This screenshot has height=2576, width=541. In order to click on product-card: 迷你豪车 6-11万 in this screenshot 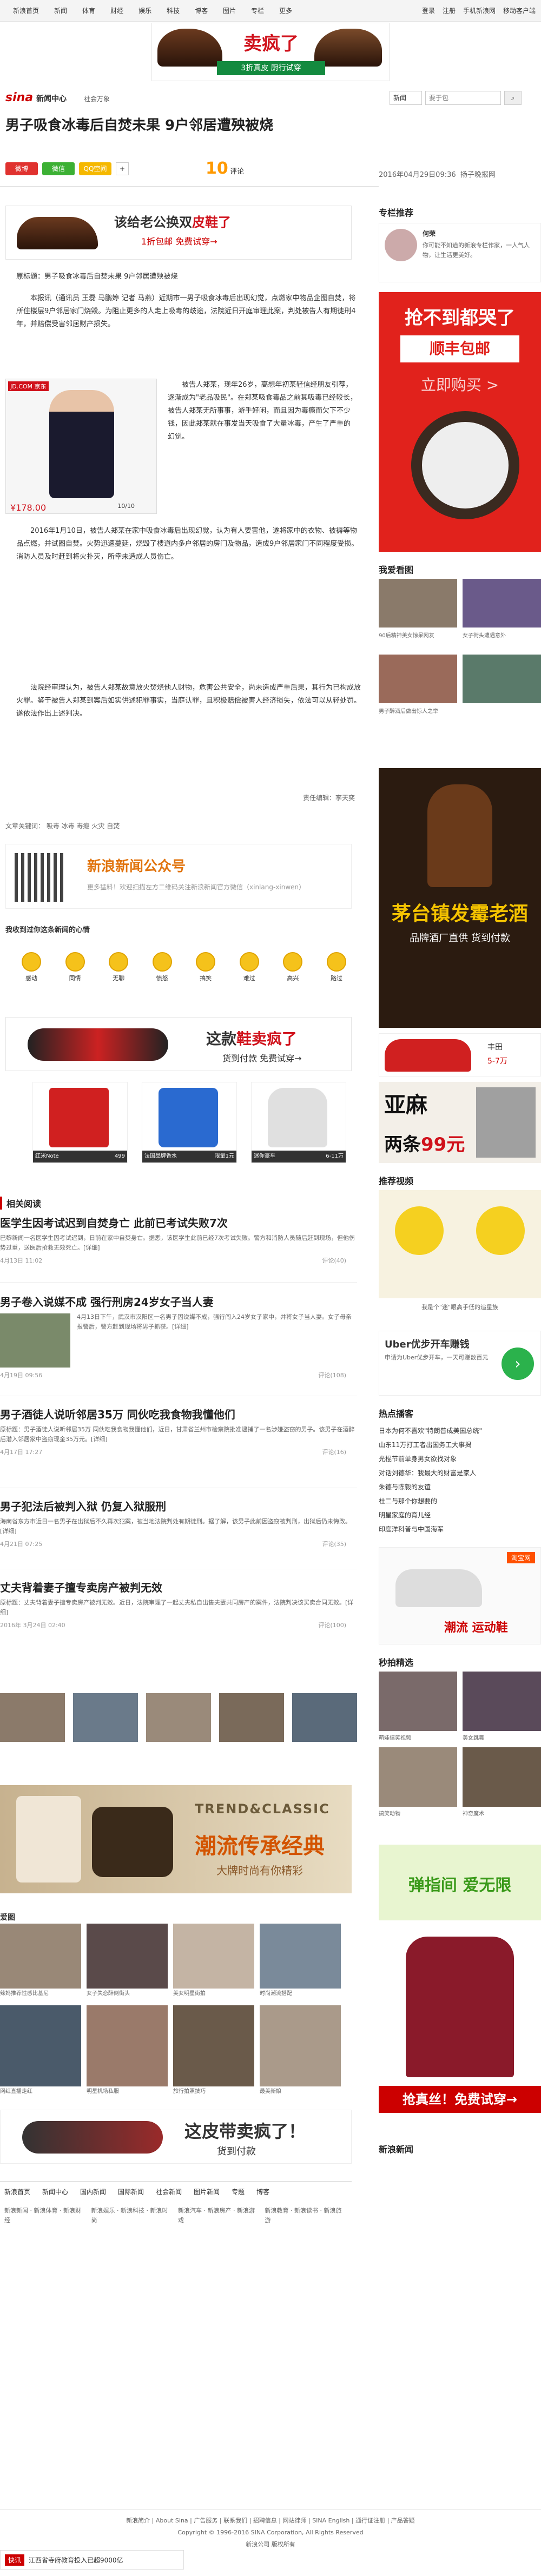, I will do `click(298, 1122)`.